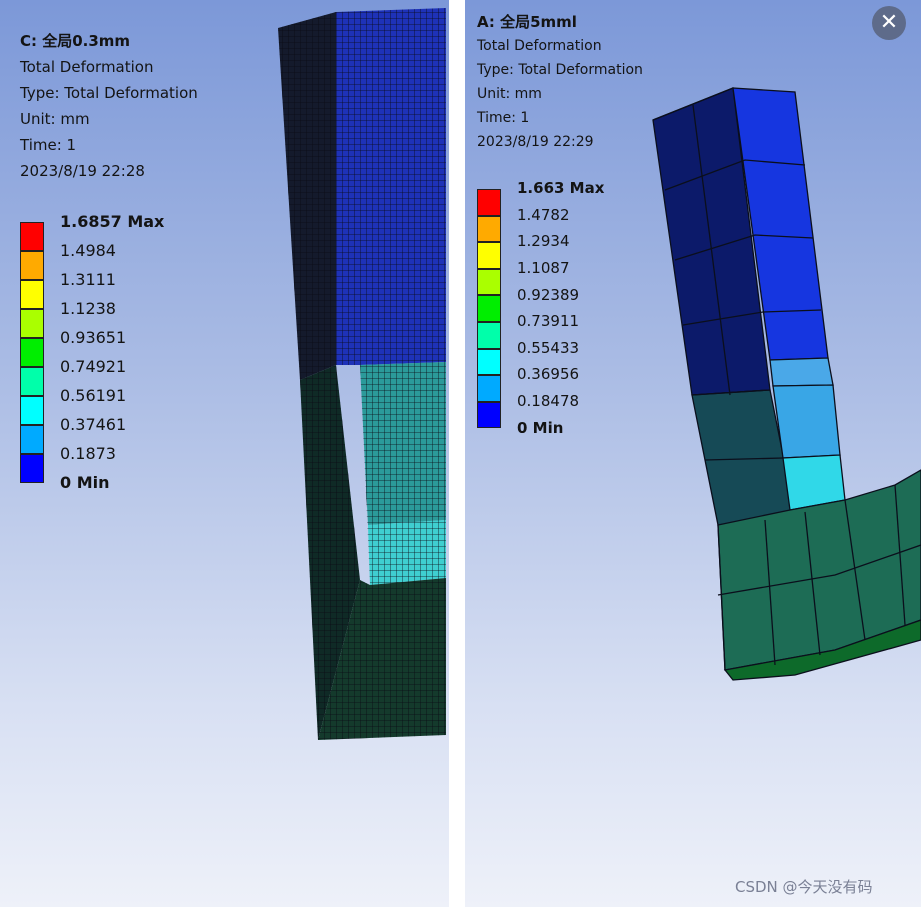 This screenshot has width=921, height=907. Describe the element at coordinates (561, 188) in the screenshot. I see `legend-max-label: 1.663 Max` at that location.